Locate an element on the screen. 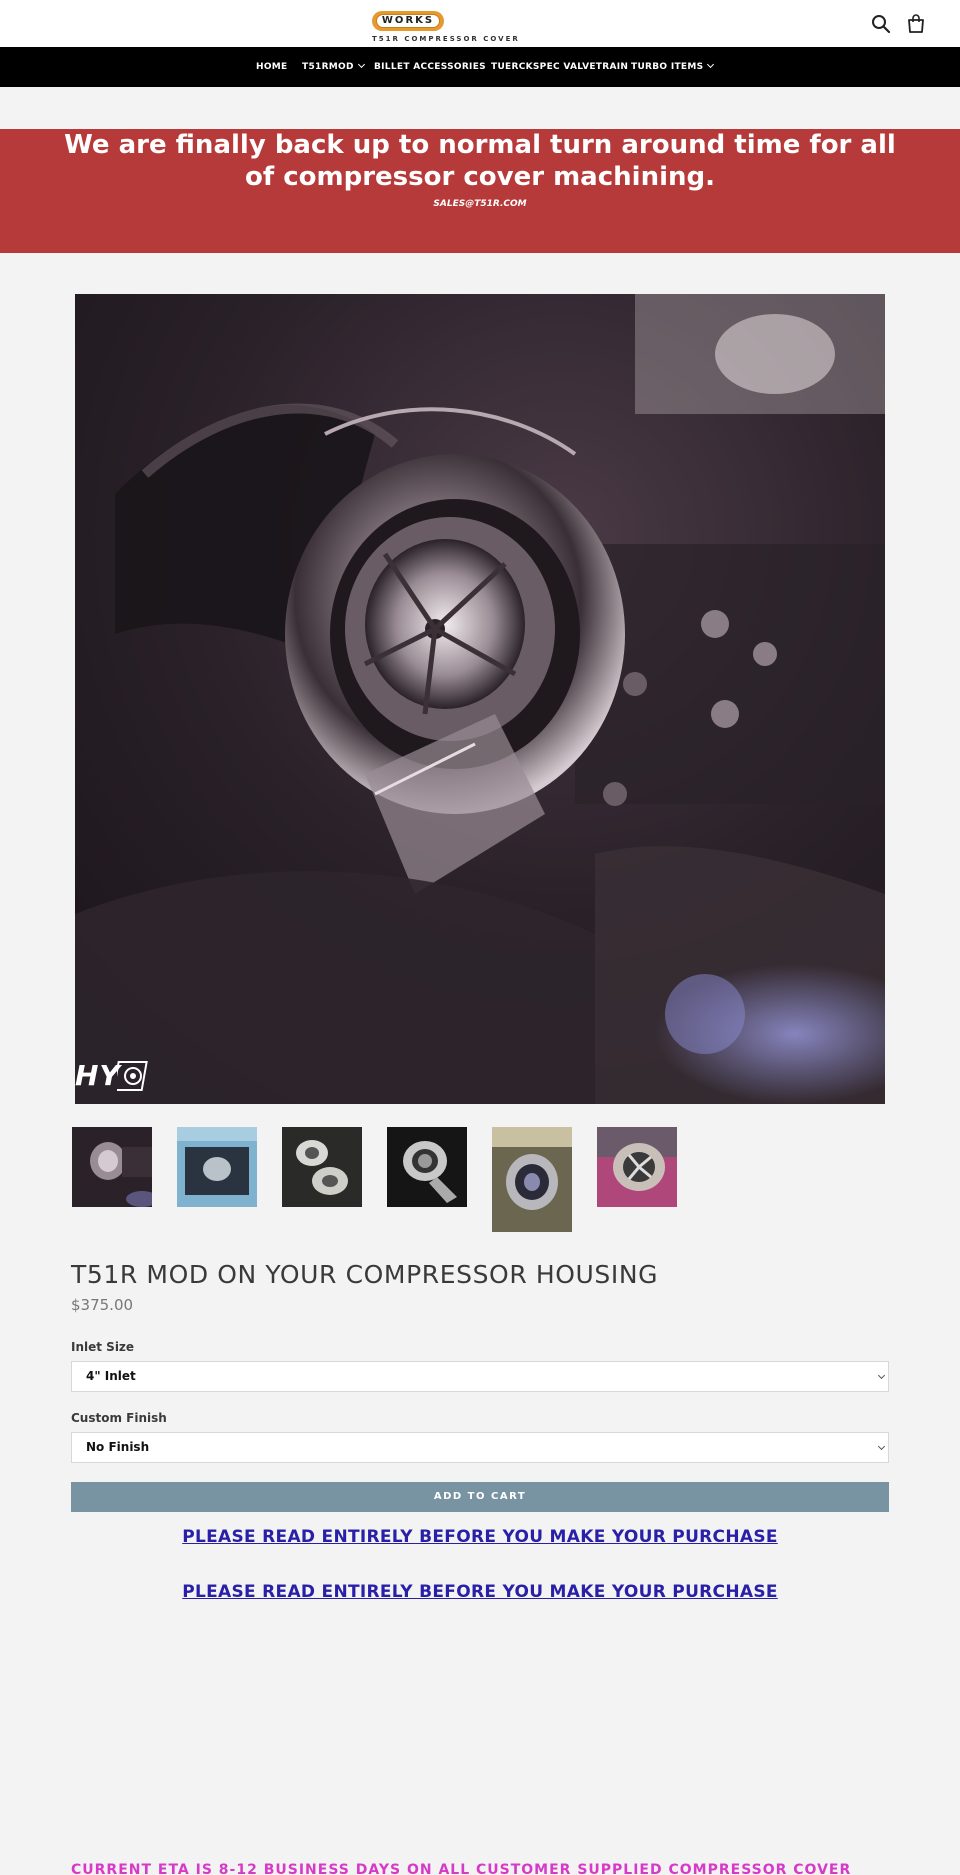 The width and height of the screenshot is (960, 1875). custom-finish-label: Custom Finish is located at coordinates (119, 1418).